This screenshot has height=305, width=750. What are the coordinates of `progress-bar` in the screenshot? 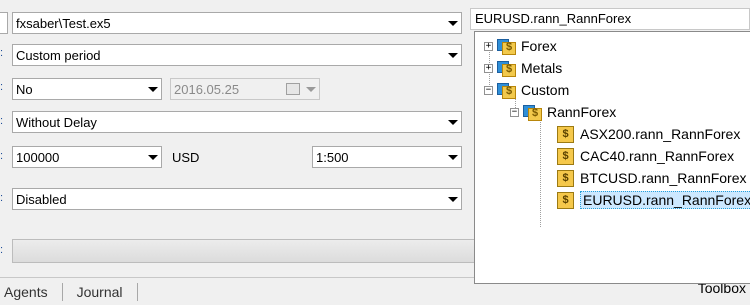 It's located at (243, 251).